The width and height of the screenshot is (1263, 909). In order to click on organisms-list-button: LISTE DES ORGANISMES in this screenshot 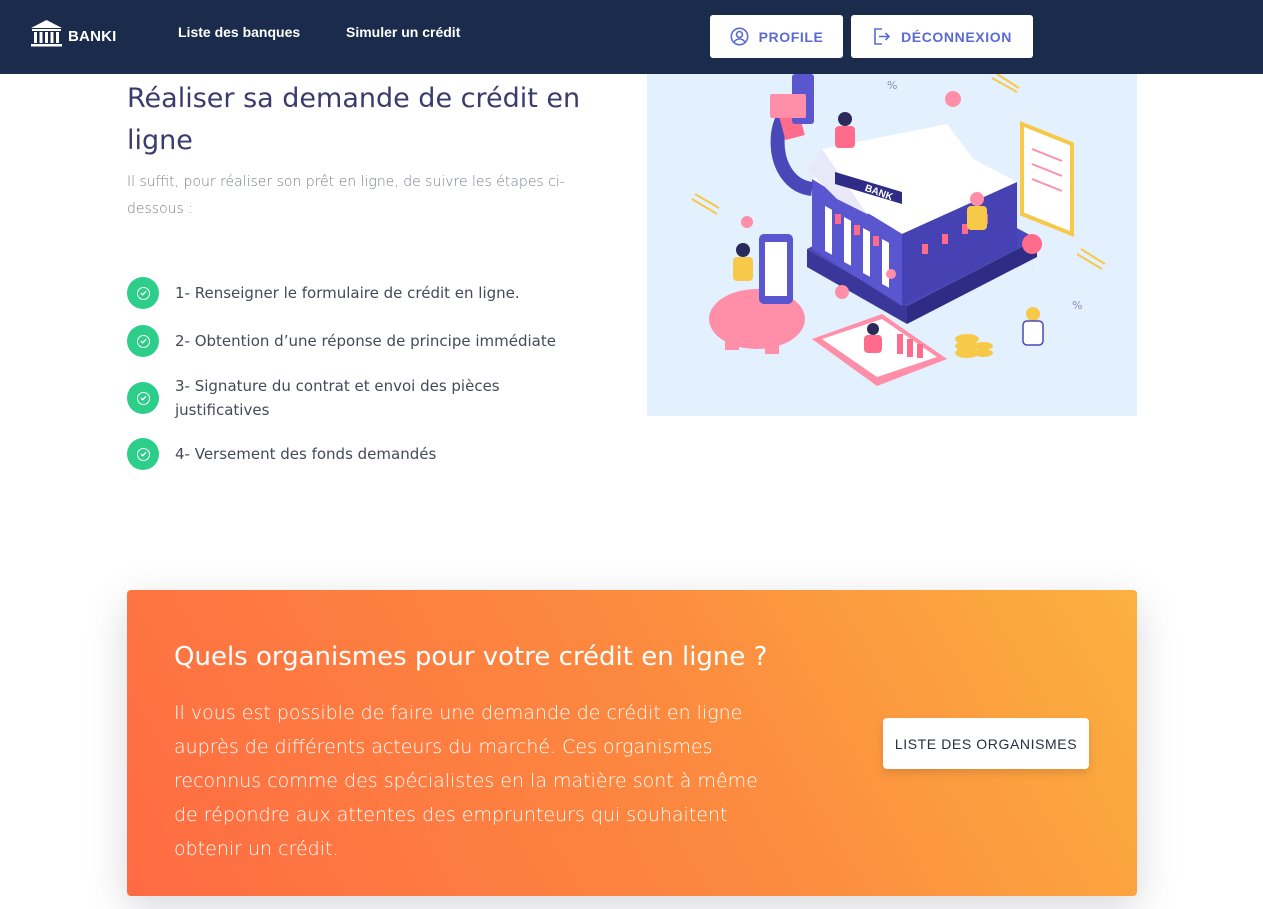, I will do `click(986, 743)`.